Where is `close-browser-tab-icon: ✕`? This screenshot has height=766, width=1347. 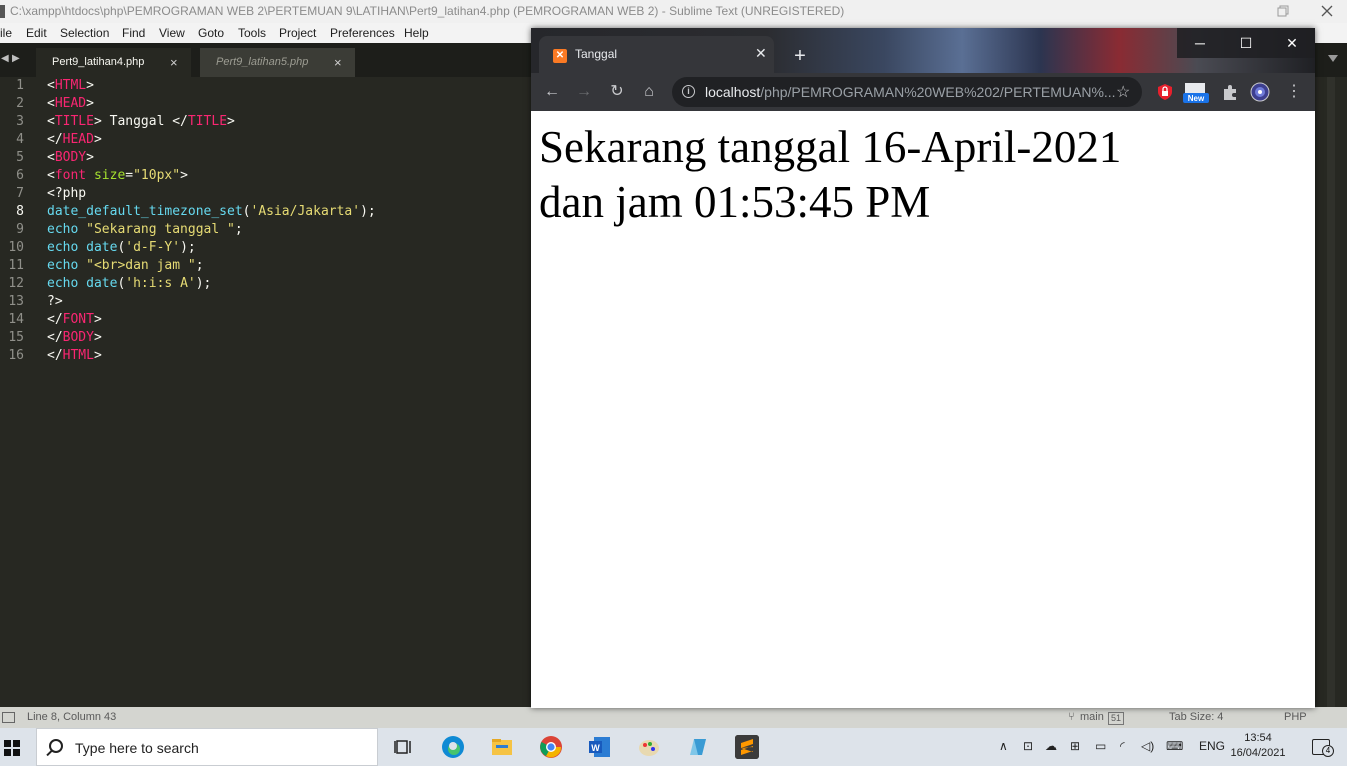
close-browser-tab-icon: ✕ is located at coordinates (761, 53).